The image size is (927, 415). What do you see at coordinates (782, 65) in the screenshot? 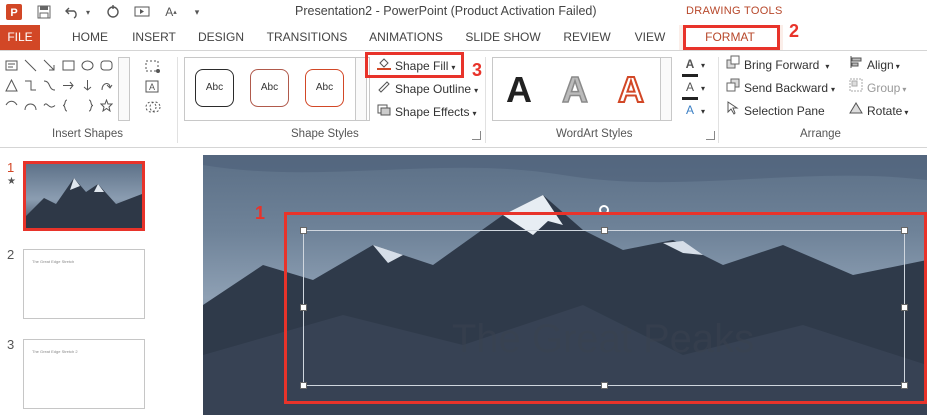
I see `bring-forward-label: Bring Forward` at bounding box center [782, 65].